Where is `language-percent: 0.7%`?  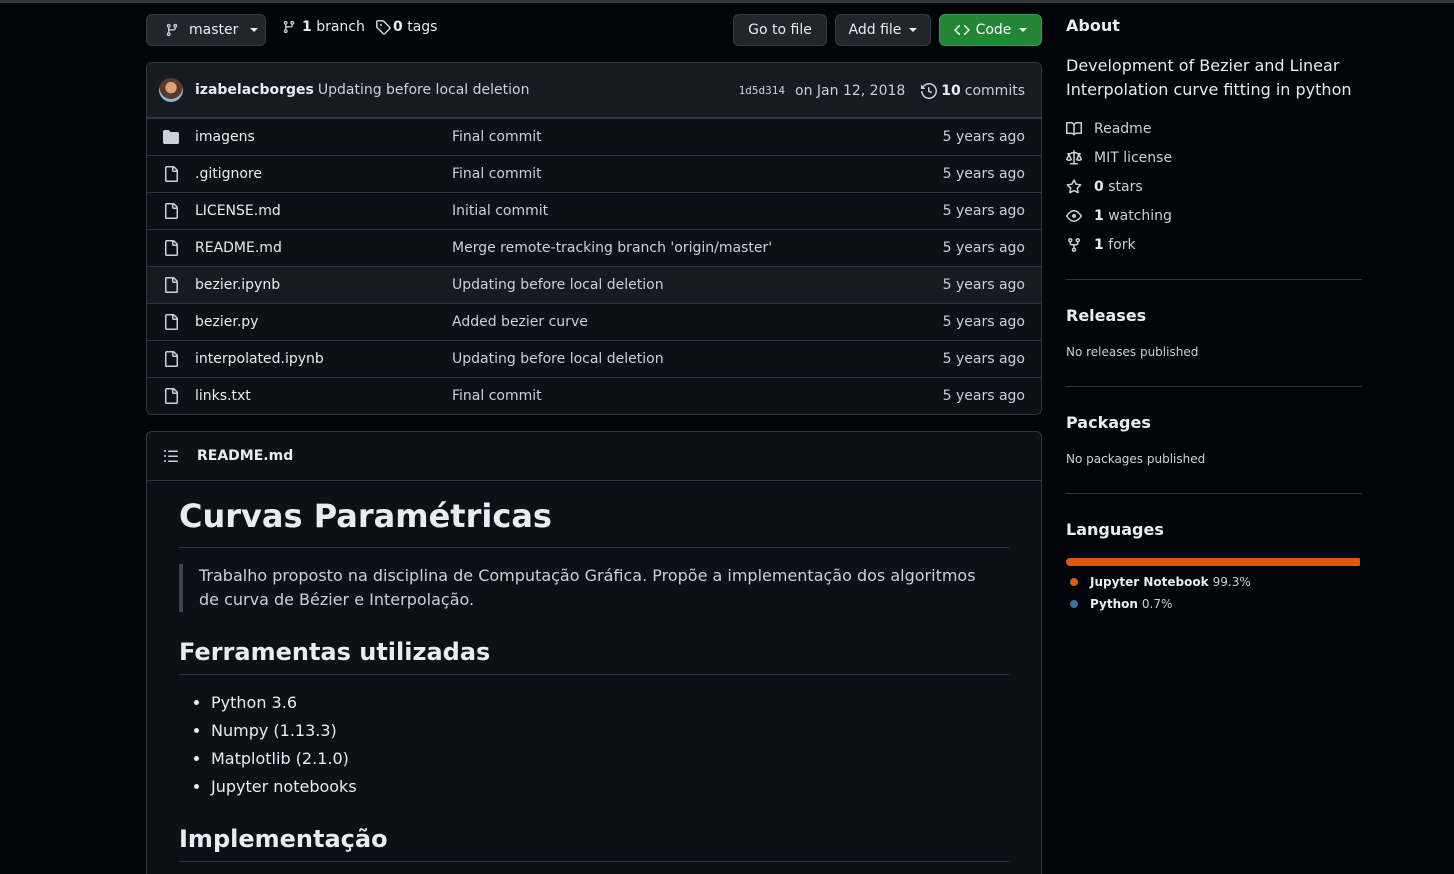 language-percent: 0.7% is located at coordinates (1157, 604).